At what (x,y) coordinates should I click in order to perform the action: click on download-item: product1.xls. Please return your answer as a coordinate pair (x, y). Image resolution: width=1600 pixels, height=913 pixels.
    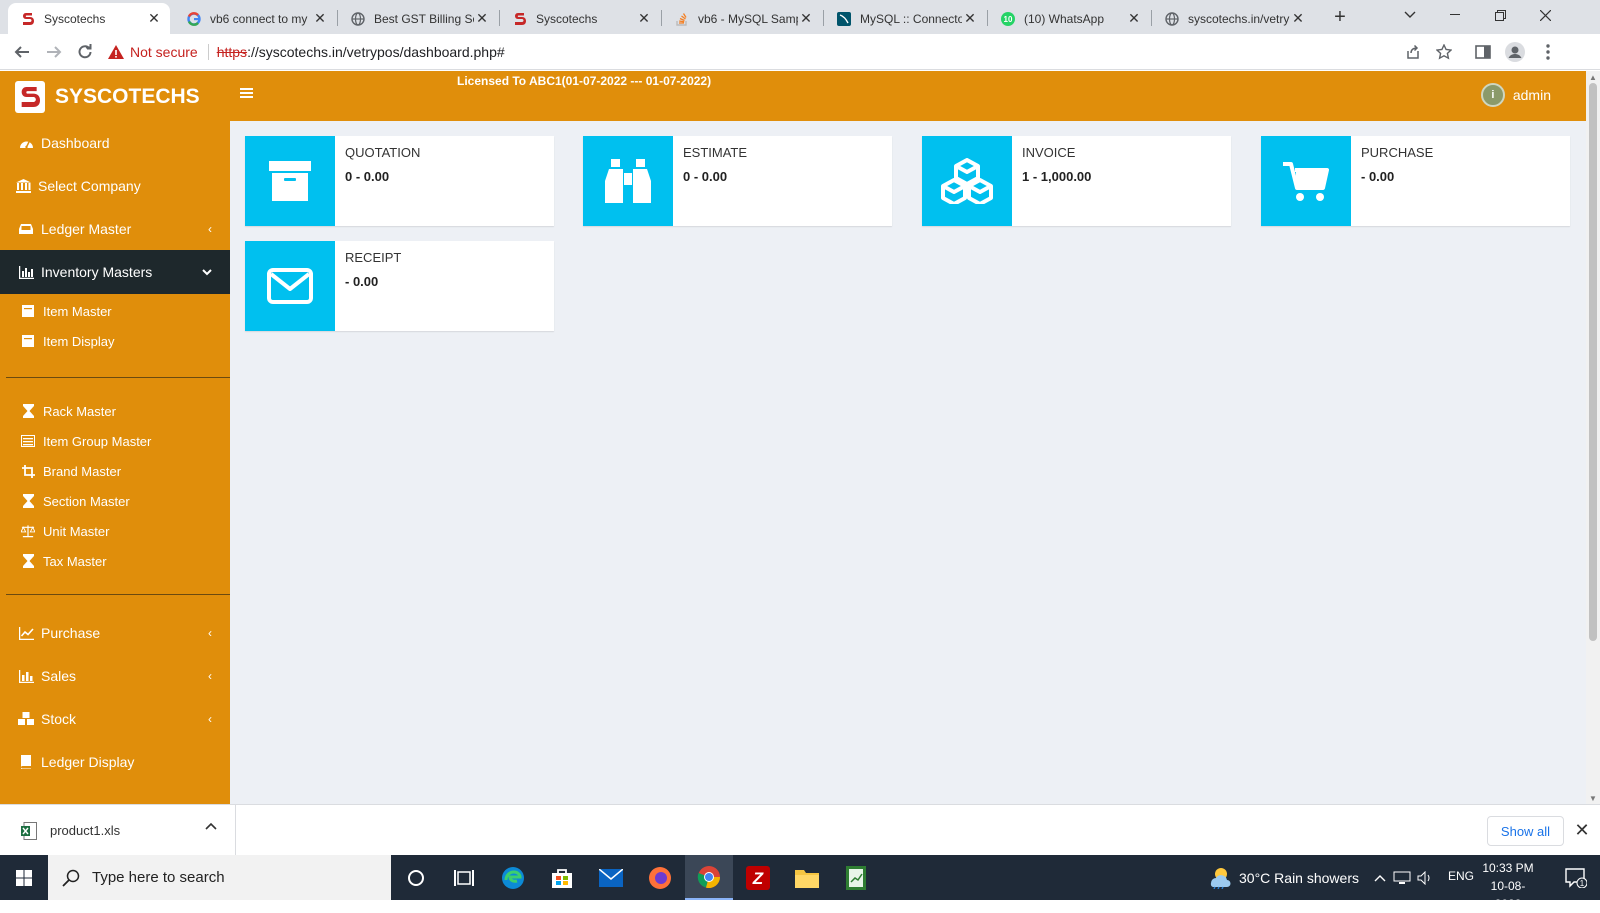
    Looking at the image, I should click on (128, 830).